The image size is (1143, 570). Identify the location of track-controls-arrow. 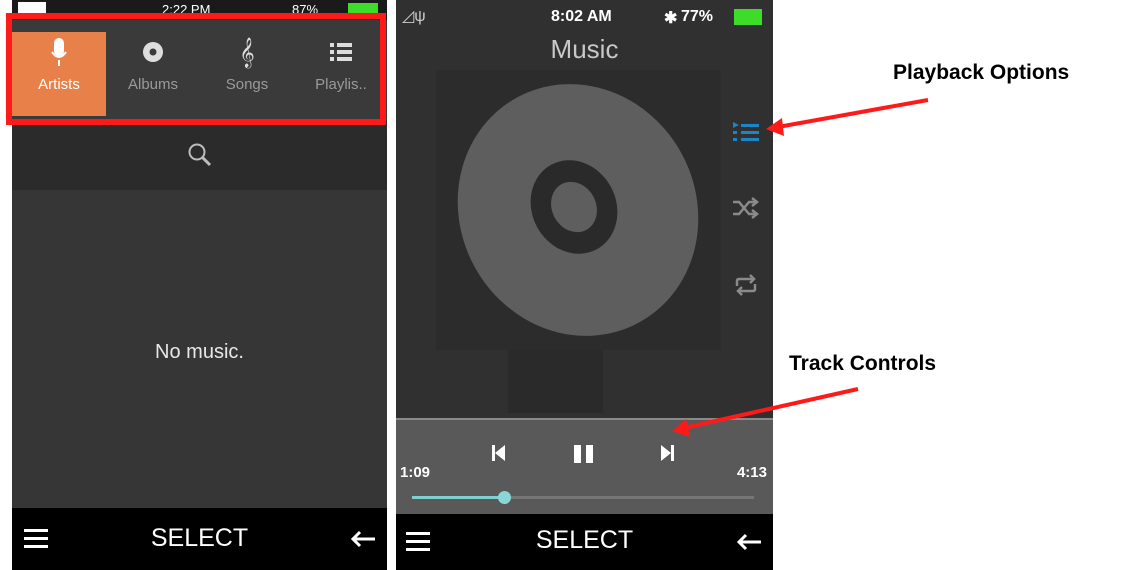
(771, 408).